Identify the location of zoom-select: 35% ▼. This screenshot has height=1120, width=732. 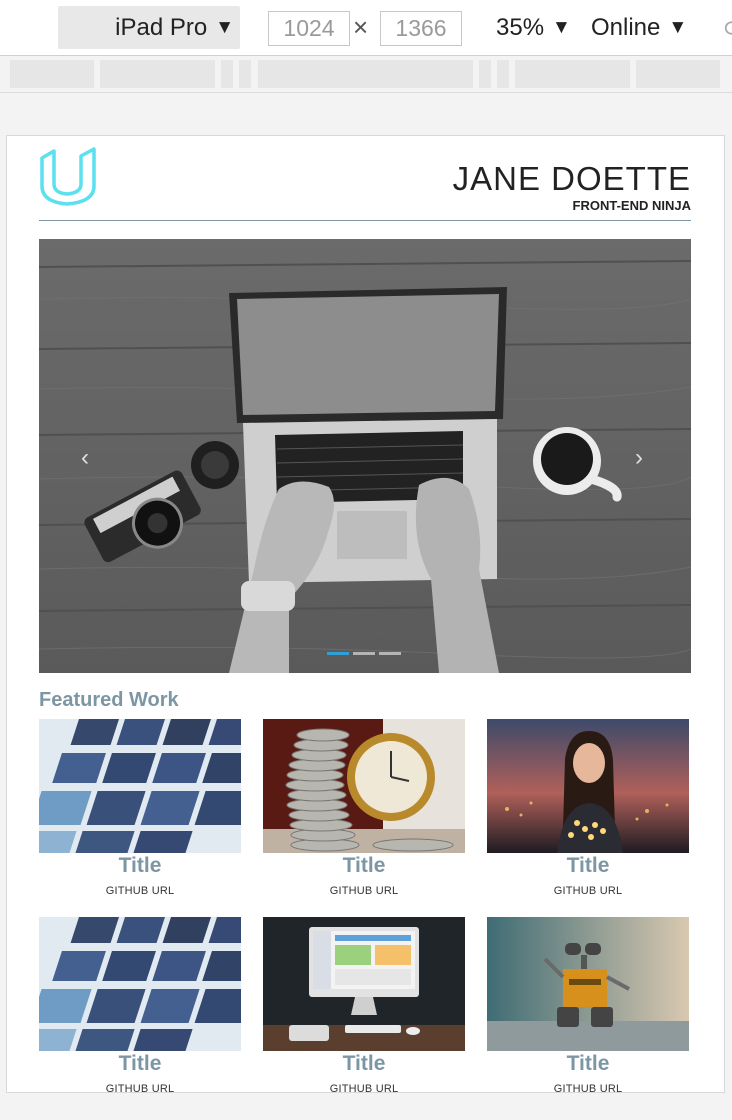
(533, 28).